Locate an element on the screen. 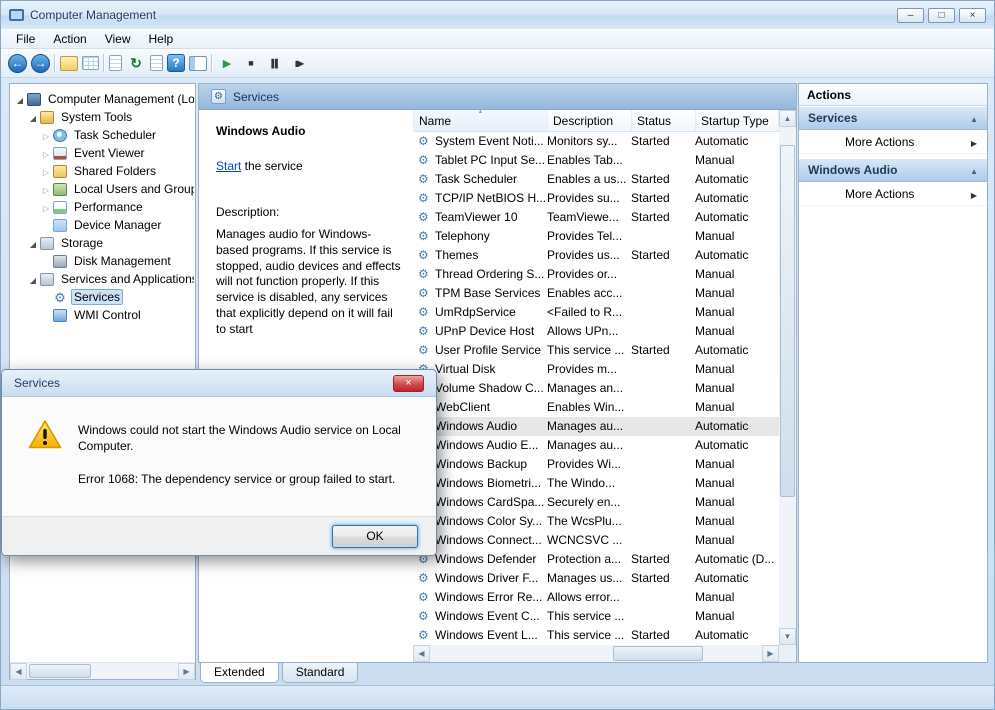  service-row: Windows Biometri... The Windo... Manual is located at coordinates (596, 483).